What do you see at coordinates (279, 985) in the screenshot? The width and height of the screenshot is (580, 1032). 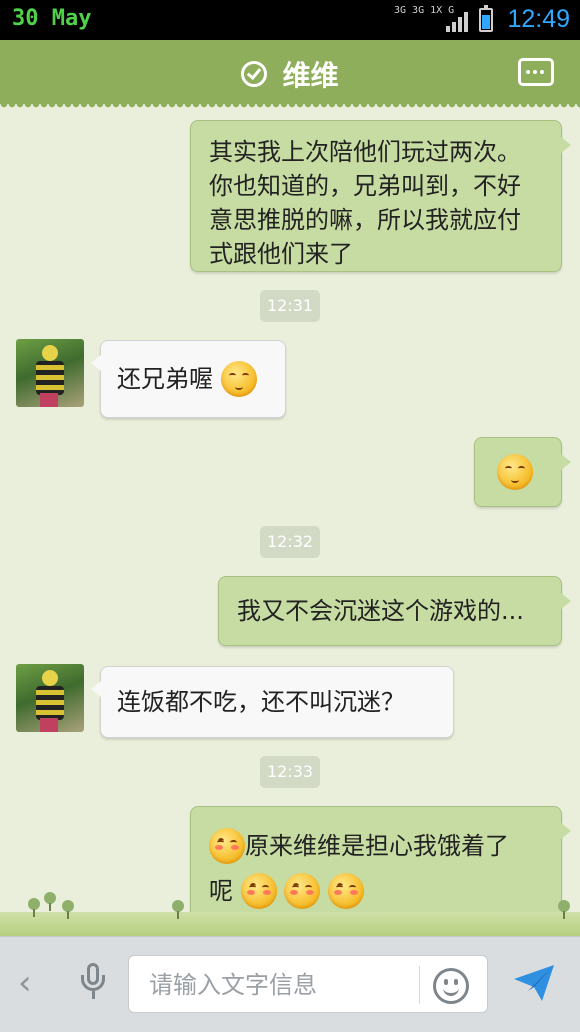 I see `message-input` at bounding box center [279, 985].